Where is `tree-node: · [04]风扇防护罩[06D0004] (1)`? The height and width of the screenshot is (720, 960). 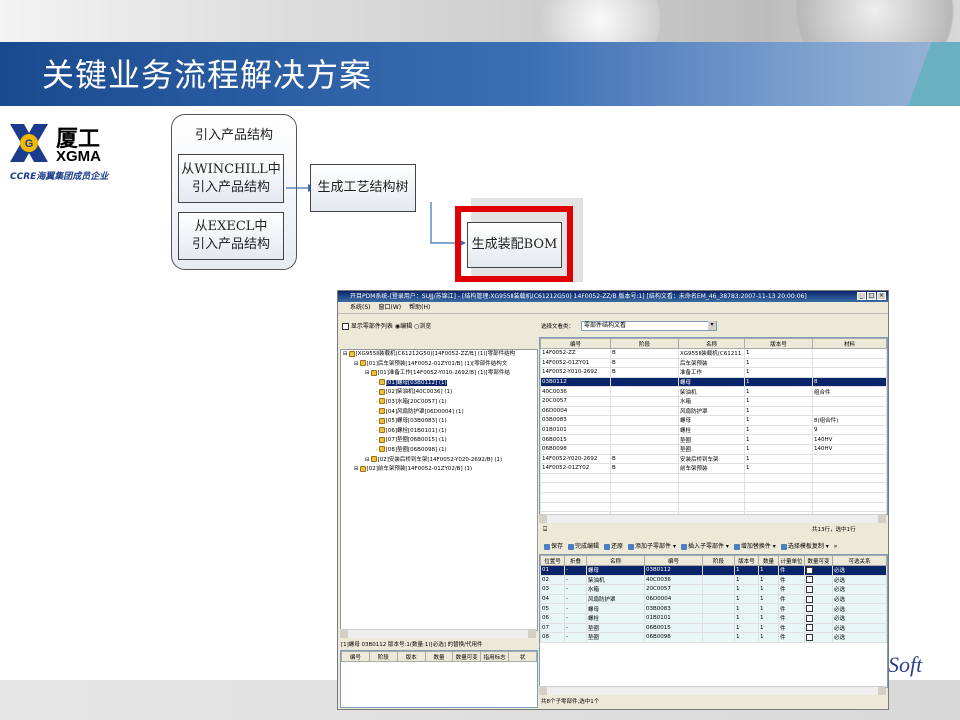
tree-node: · [04]风扇防护罩[06D0004] (1) is located at coordinates (439, 413).